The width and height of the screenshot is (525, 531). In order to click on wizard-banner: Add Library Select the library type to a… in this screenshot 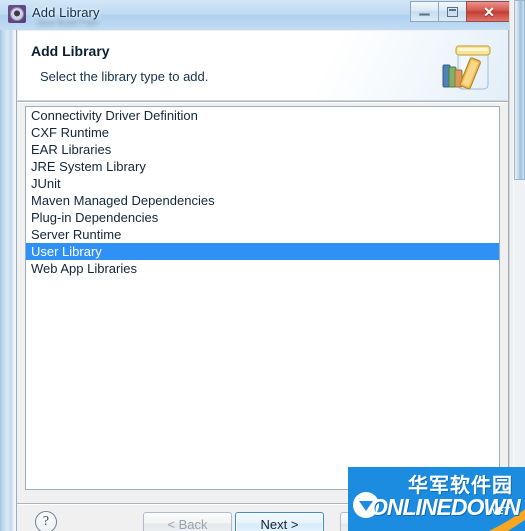, I will do `click(262, 66)`.